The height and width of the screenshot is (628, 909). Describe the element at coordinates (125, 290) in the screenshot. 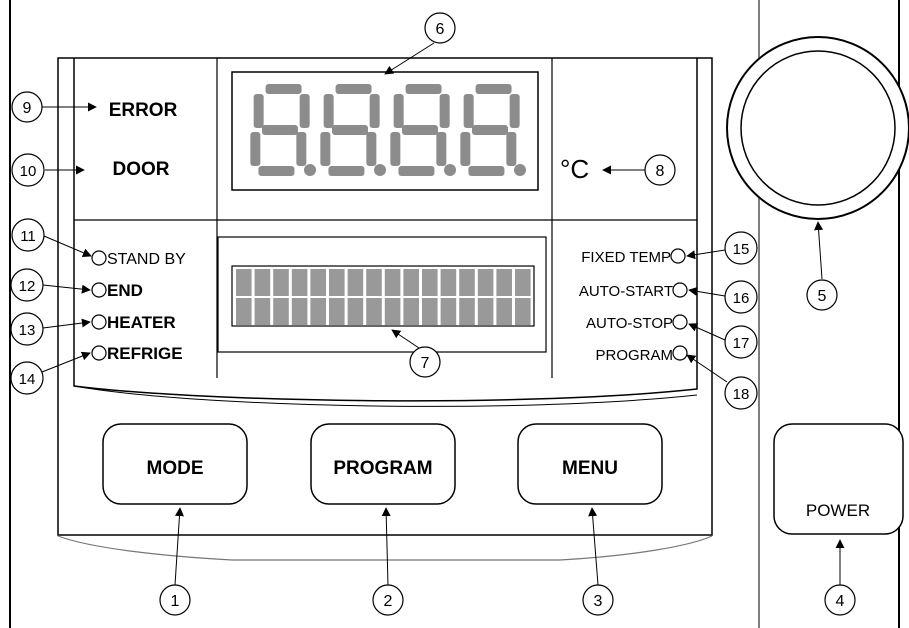

I see `end-label: END` at that location.